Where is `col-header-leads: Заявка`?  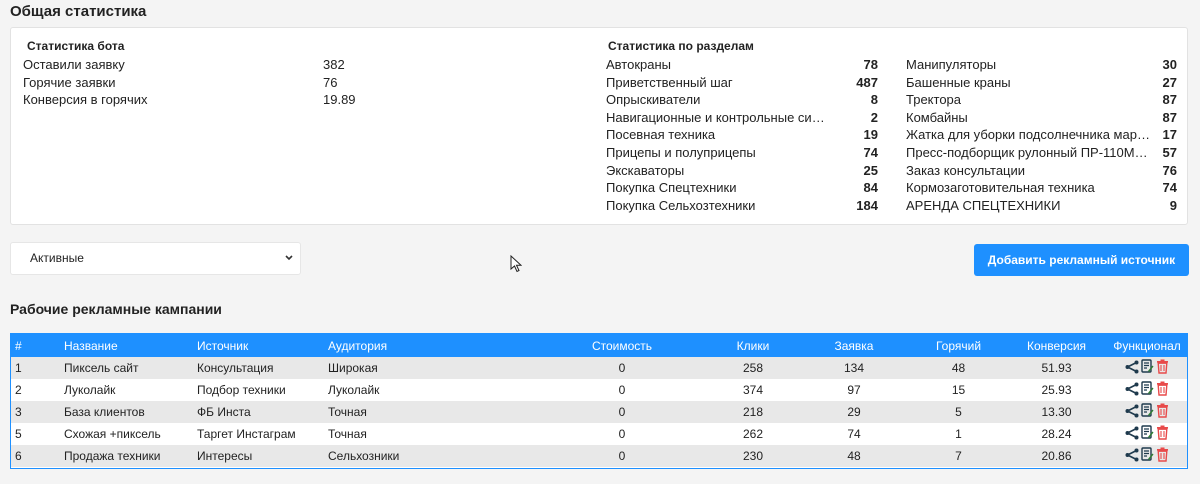
col-header-leads: Заявка is located at coordinates (854, 345).